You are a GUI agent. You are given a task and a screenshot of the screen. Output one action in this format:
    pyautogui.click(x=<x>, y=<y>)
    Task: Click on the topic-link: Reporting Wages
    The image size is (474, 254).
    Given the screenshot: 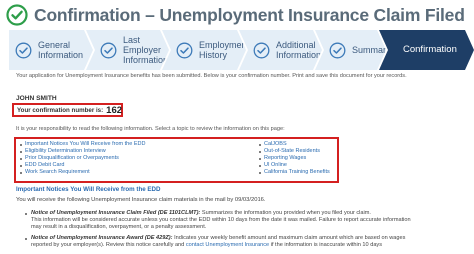 What is the action you would take?
    pyautogui.click(x=294, y=158)
    